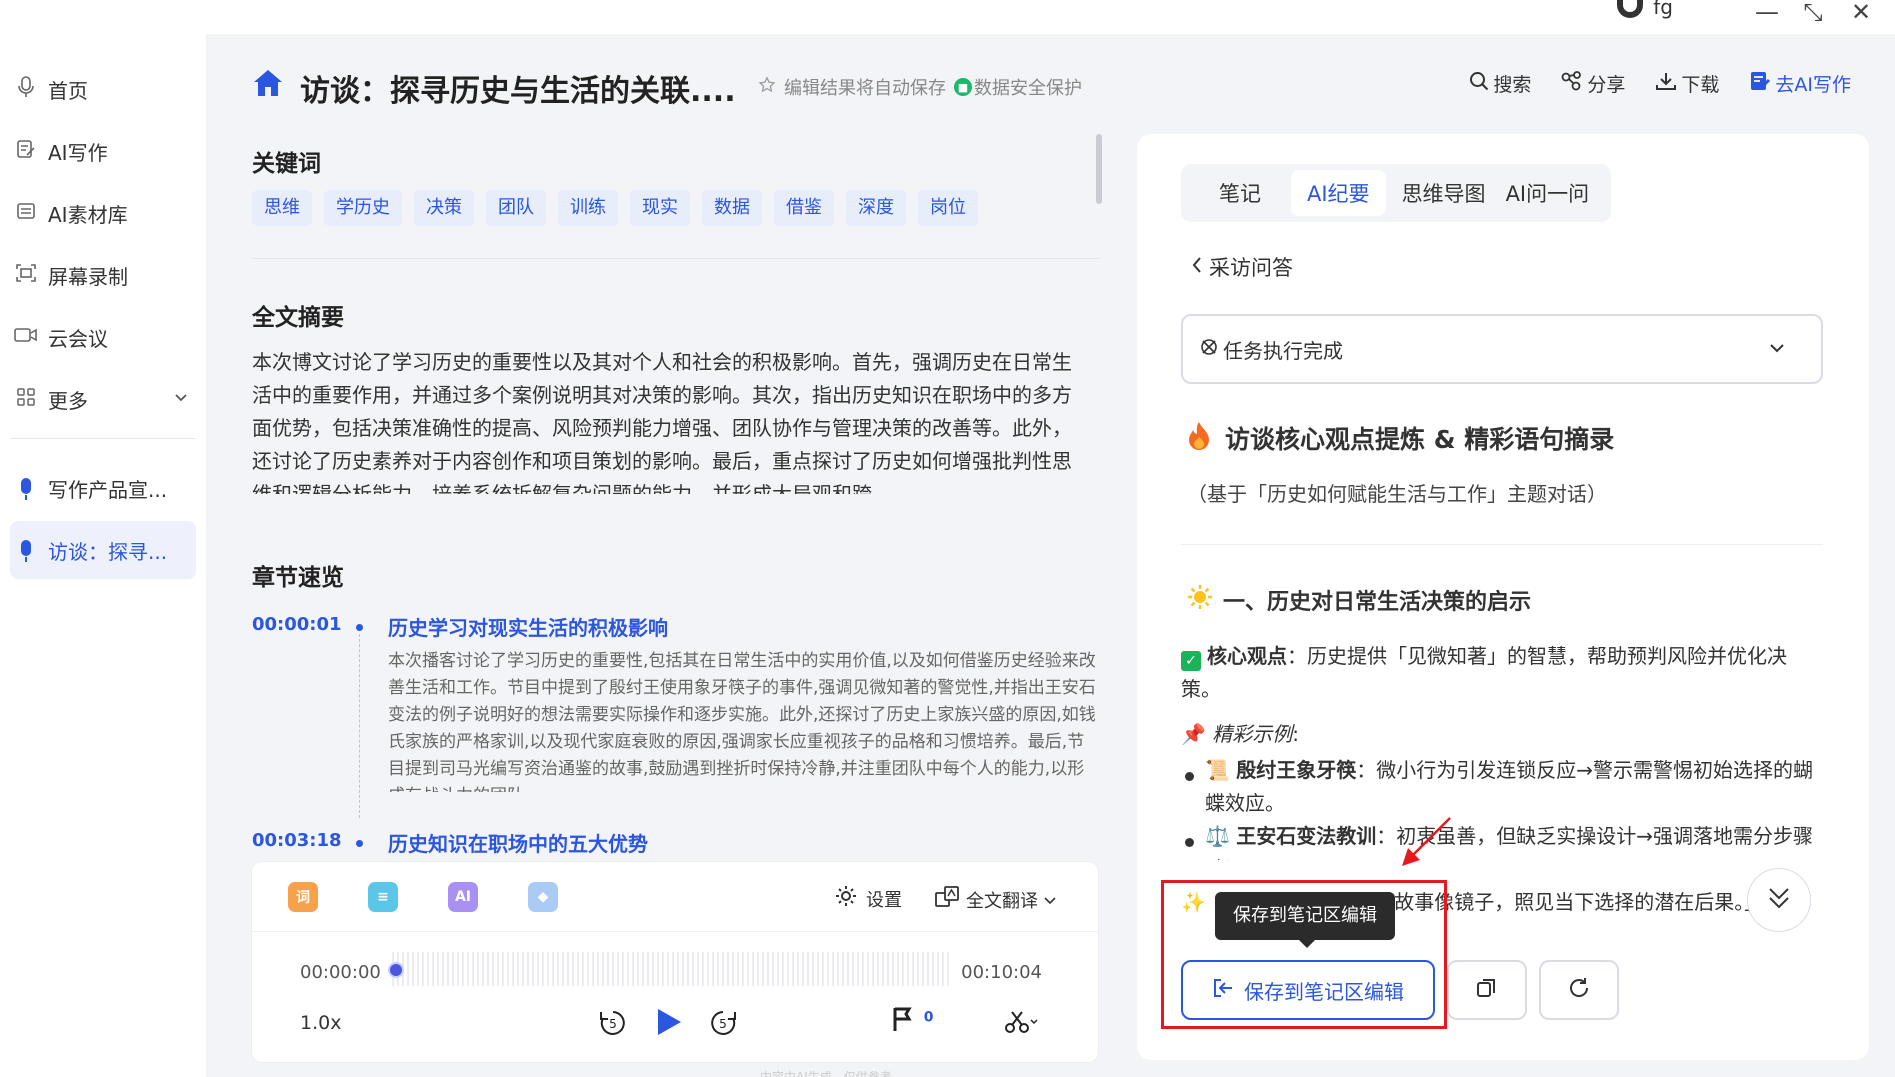  What do you see at coordinates (297, 624) in the screenshot?
I see `chapter-timestamp: 00:00:01` at bounding box center [297, 624].